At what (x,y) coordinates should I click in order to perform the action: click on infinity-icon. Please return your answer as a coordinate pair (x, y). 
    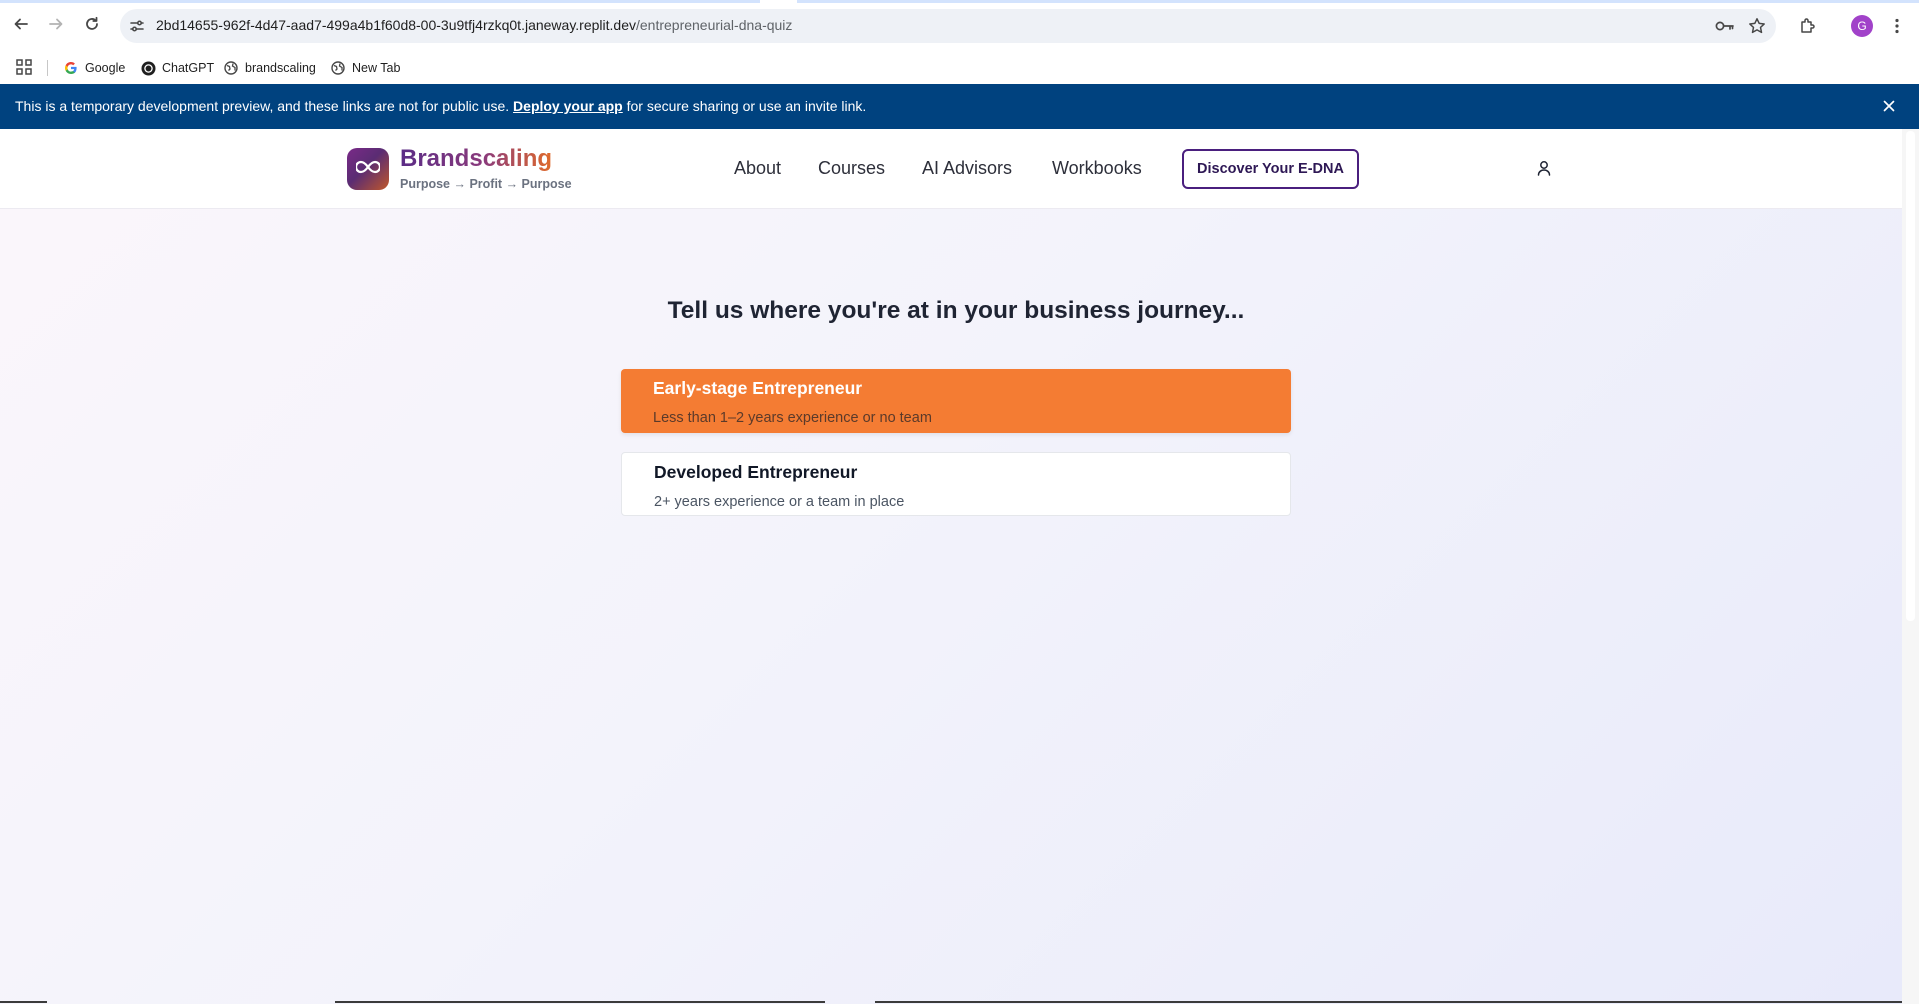
    Looking at the image, I should click on (368, 169).